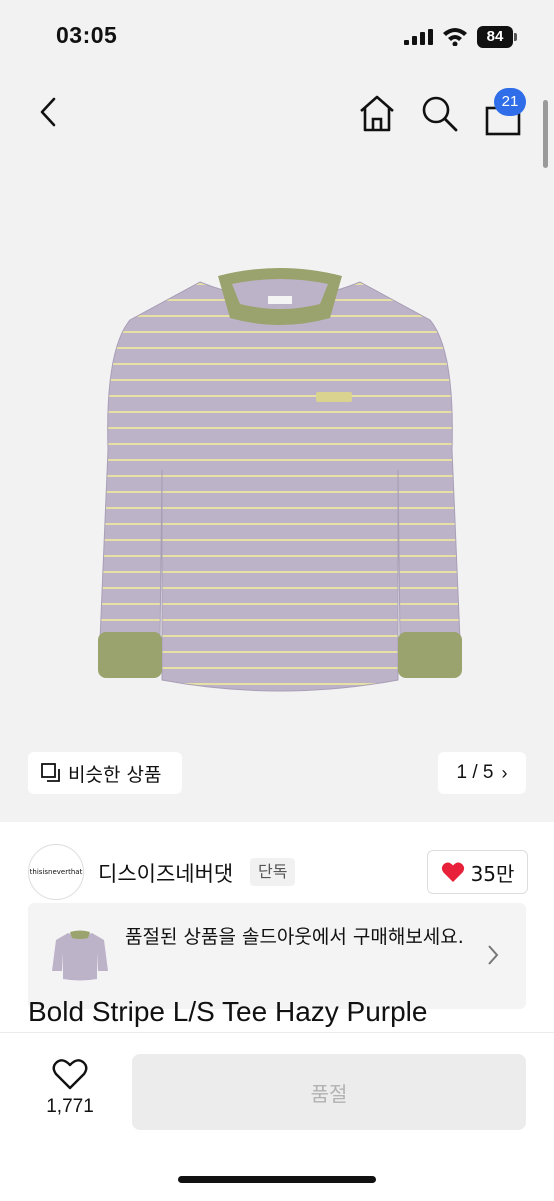 The height and width of the screenshot is (1201, 554). I want to click on chevron-right-icon, so click(493, 955).